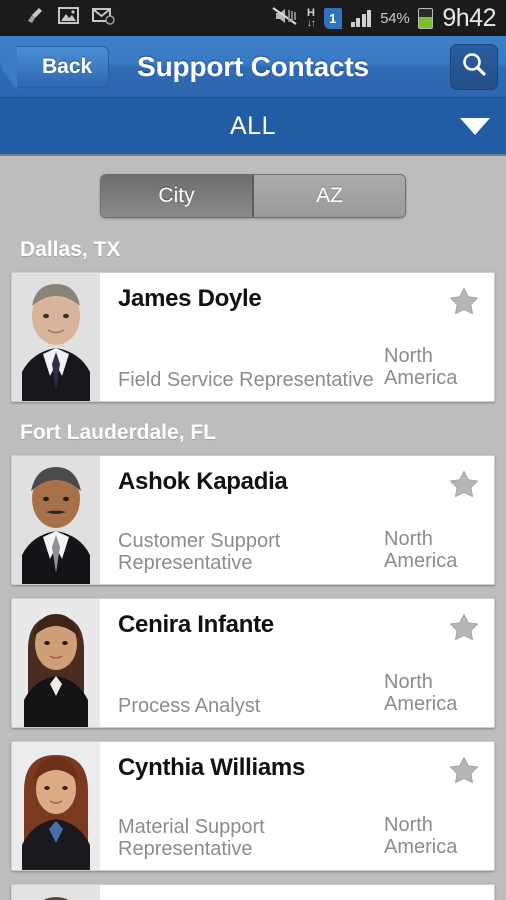 The image size is (506, 900). I want to click on filter-selected-label: ALL, so click(253, 125).